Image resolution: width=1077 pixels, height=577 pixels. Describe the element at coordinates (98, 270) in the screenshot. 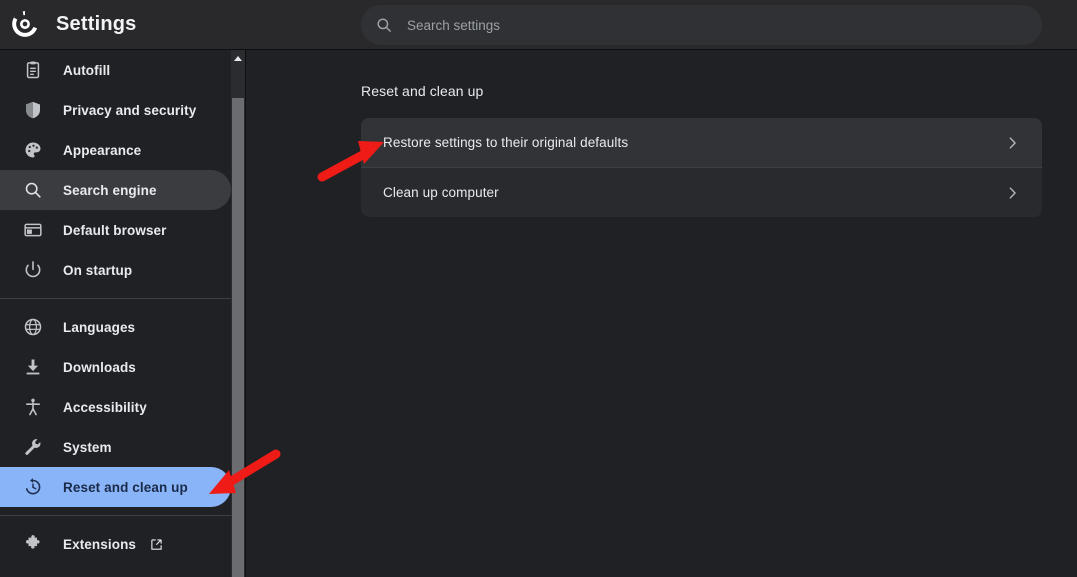

I see `sidebar-item-label: On startup` at that location.